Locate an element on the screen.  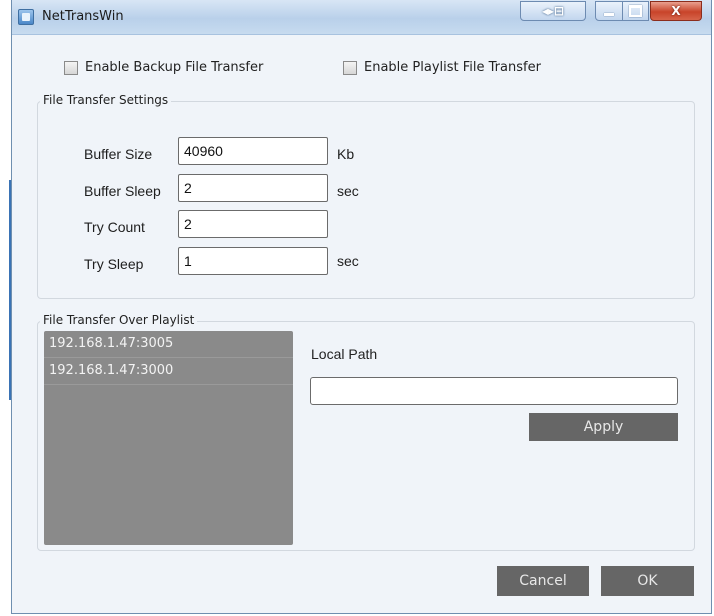
enable-playlist-label: Enable Playlist File Transfer is located at coordinates (452, 67).